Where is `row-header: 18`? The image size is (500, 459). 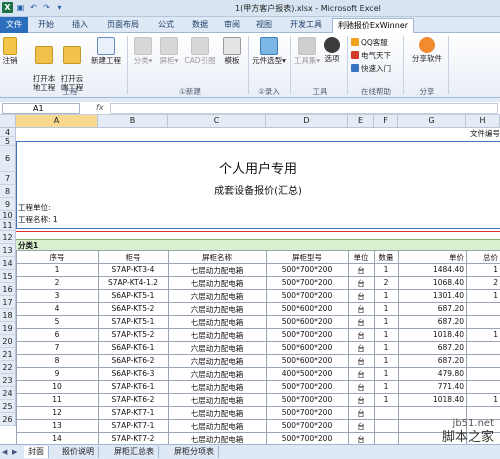 row-header: 18 is located at coordinates (8, 315).